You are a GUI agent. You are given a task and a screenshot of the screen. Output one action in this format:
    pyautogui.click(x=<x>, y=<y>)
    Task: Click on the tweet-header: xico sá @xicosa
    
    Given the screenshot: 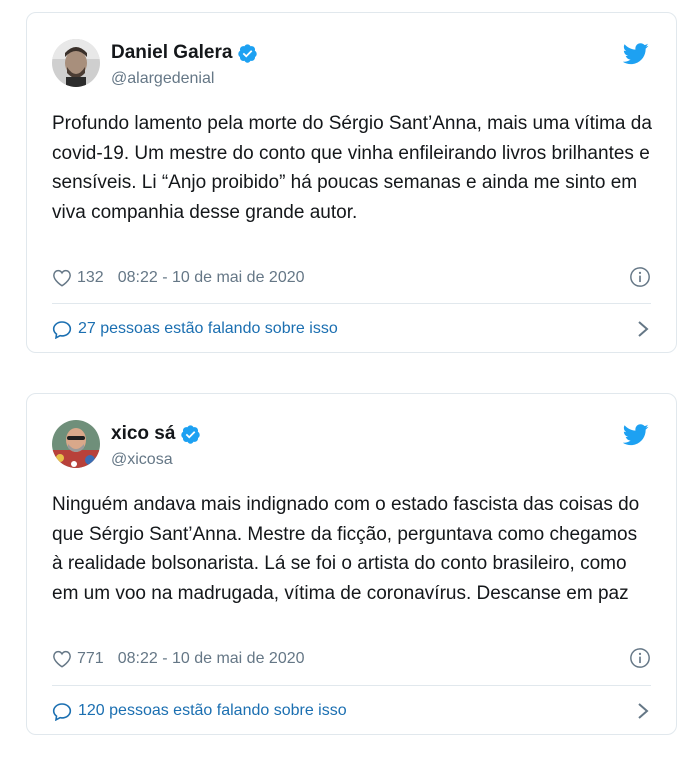 What is the action you would take?
    pyautogui.click(x=351, y=445)
    